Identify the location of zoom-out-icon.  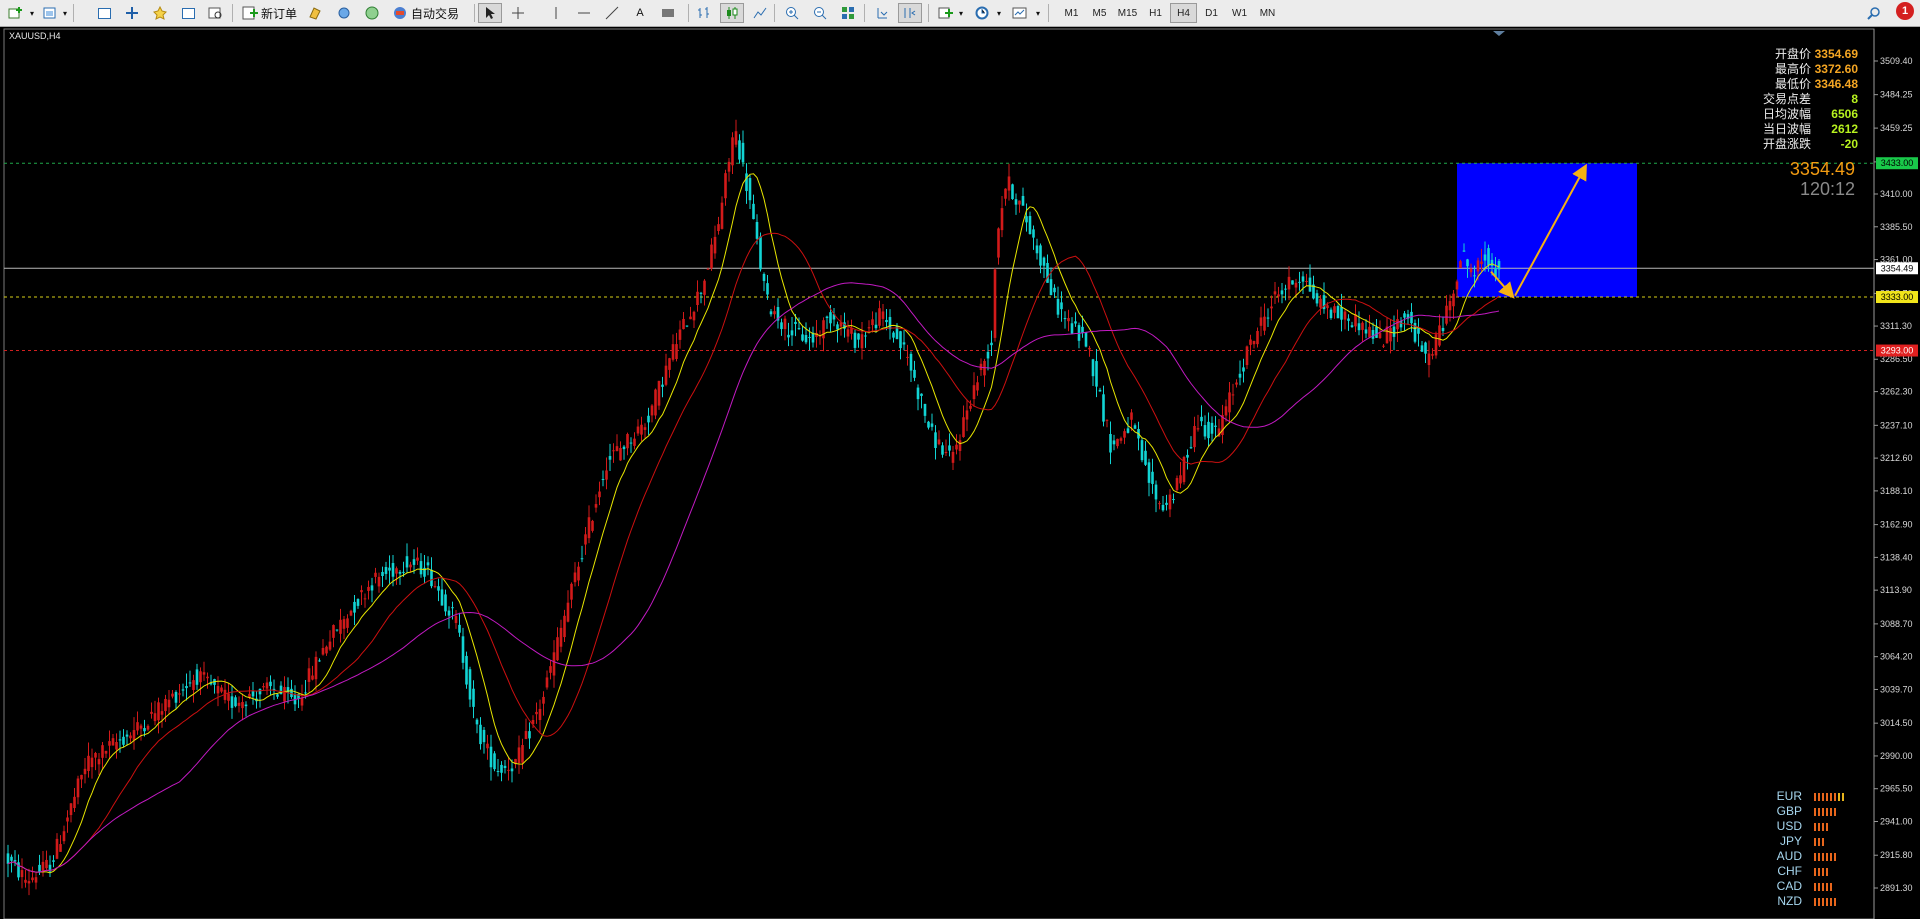
(820, 13).